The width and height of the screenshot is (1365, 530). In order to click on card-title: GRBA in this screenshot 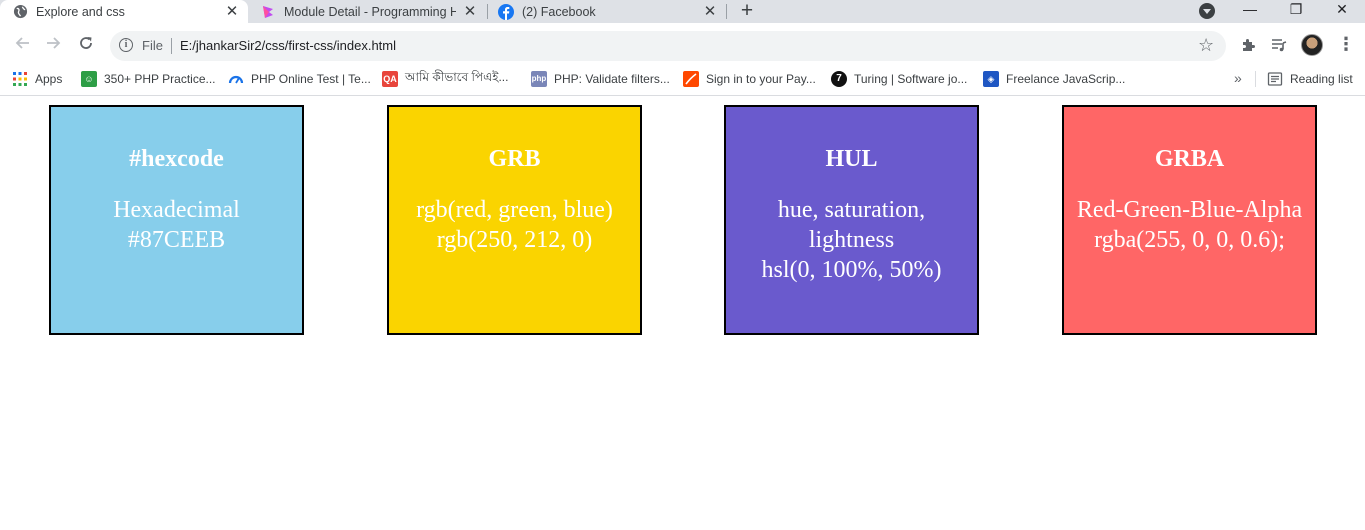, I will do `click(1189, 159)`.